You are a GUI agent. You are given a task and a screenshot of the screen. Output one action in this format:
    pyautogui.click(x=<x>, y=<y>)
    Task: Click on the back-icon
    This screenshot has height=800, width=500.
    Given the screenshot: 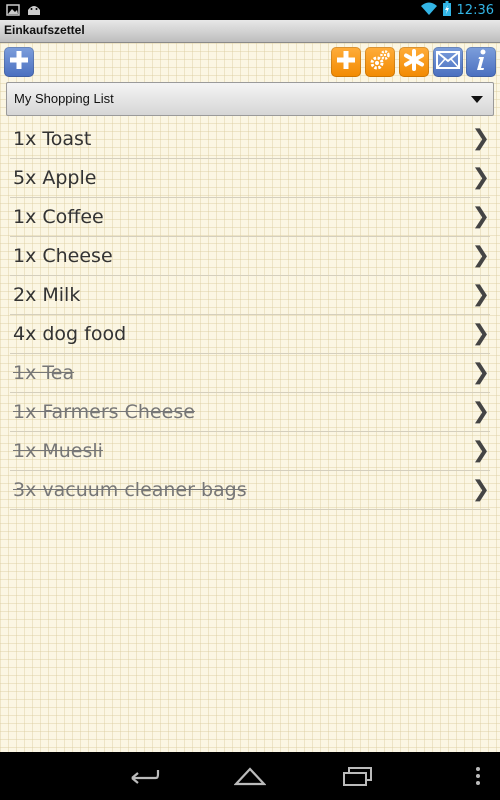 What is the action you would take?
    pyautogui.click(x=145, y=777)
    